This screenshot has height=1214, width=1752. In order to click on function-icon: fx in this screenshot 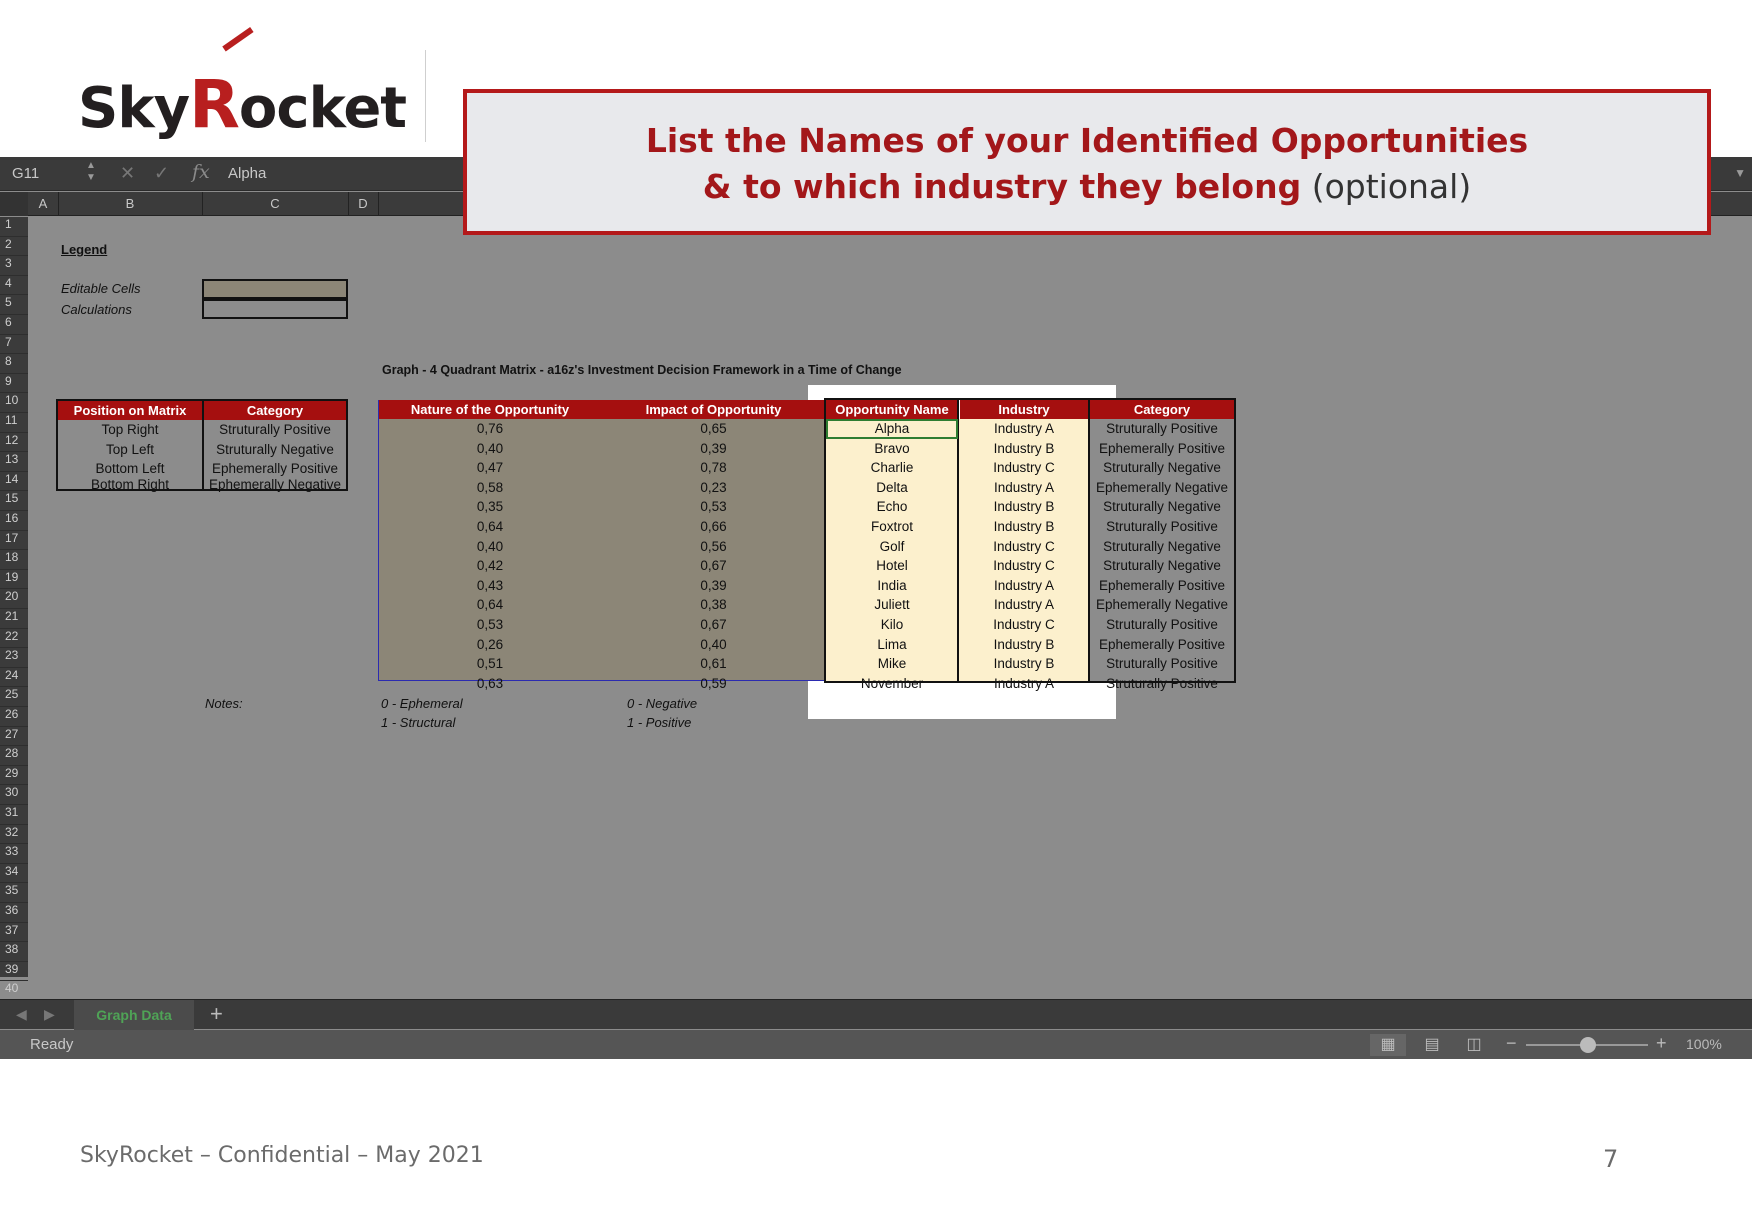, I will do `click(201, 172)`.